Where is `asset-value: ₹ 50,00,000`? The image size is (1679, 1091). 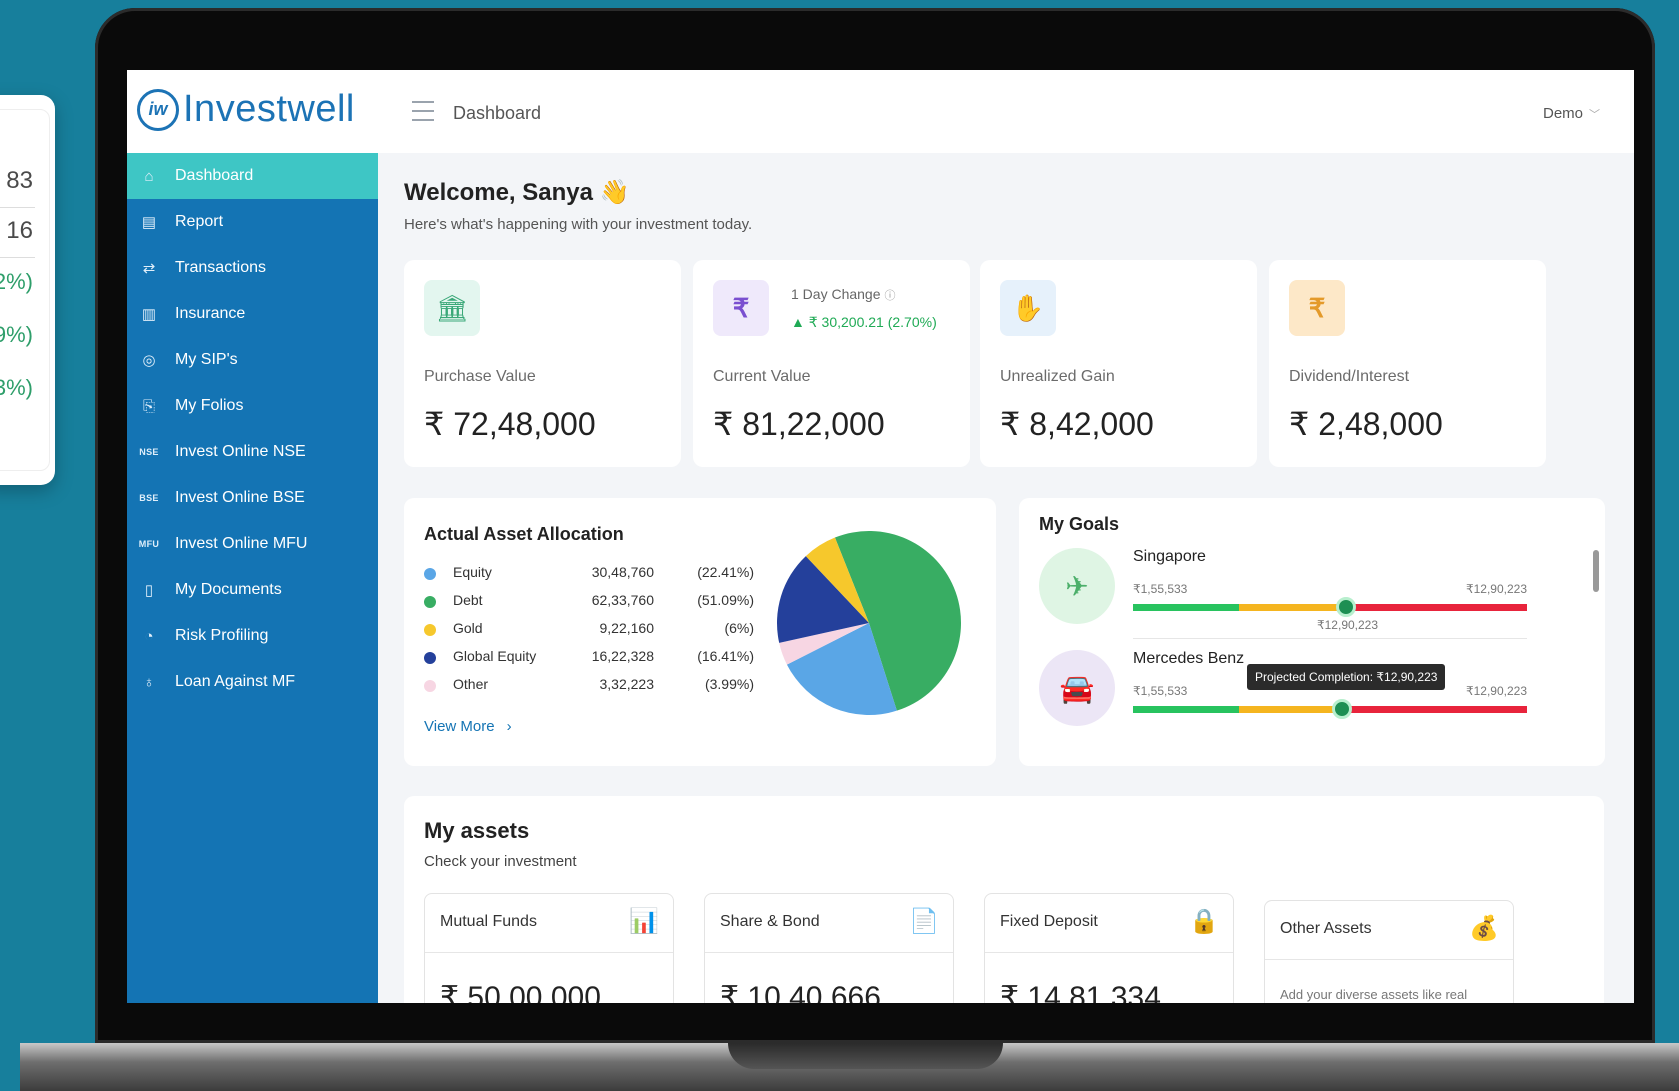 asset-value: ₹ 50,00,000 is located at coordinates (520, 992).